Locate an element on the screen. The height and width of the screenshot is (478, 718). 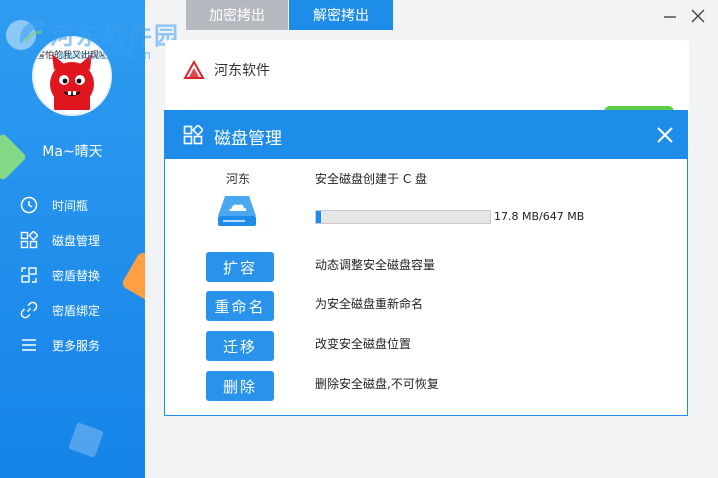
background-card-title: 河东软件 is located at coordinates (242, 71).